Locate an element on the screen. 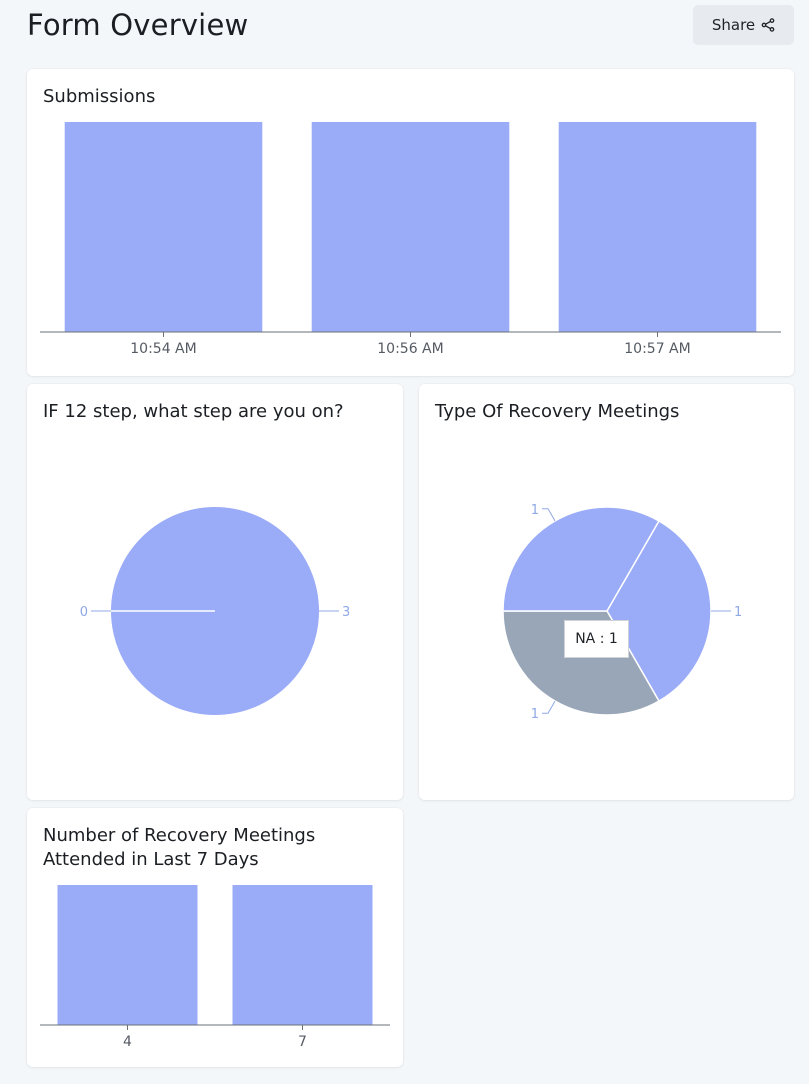  pie-label-1: 0 is located at coordinates (84, 612).